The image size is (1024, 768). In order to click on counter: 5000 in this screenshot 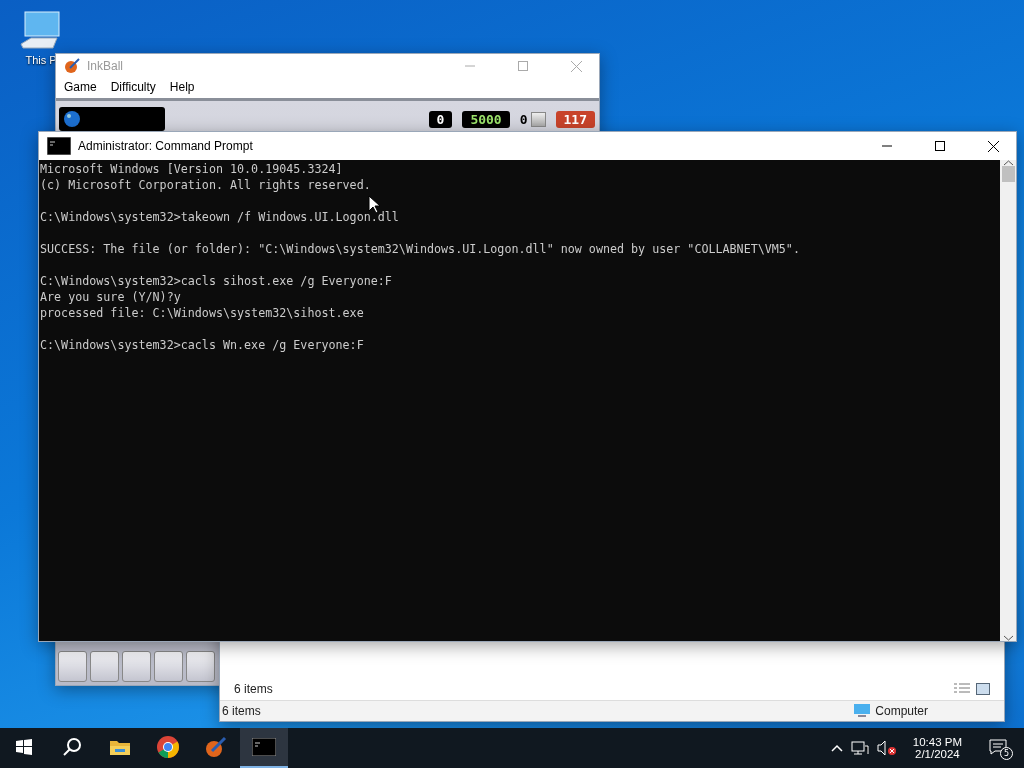, I will do `click(486, 119)`.